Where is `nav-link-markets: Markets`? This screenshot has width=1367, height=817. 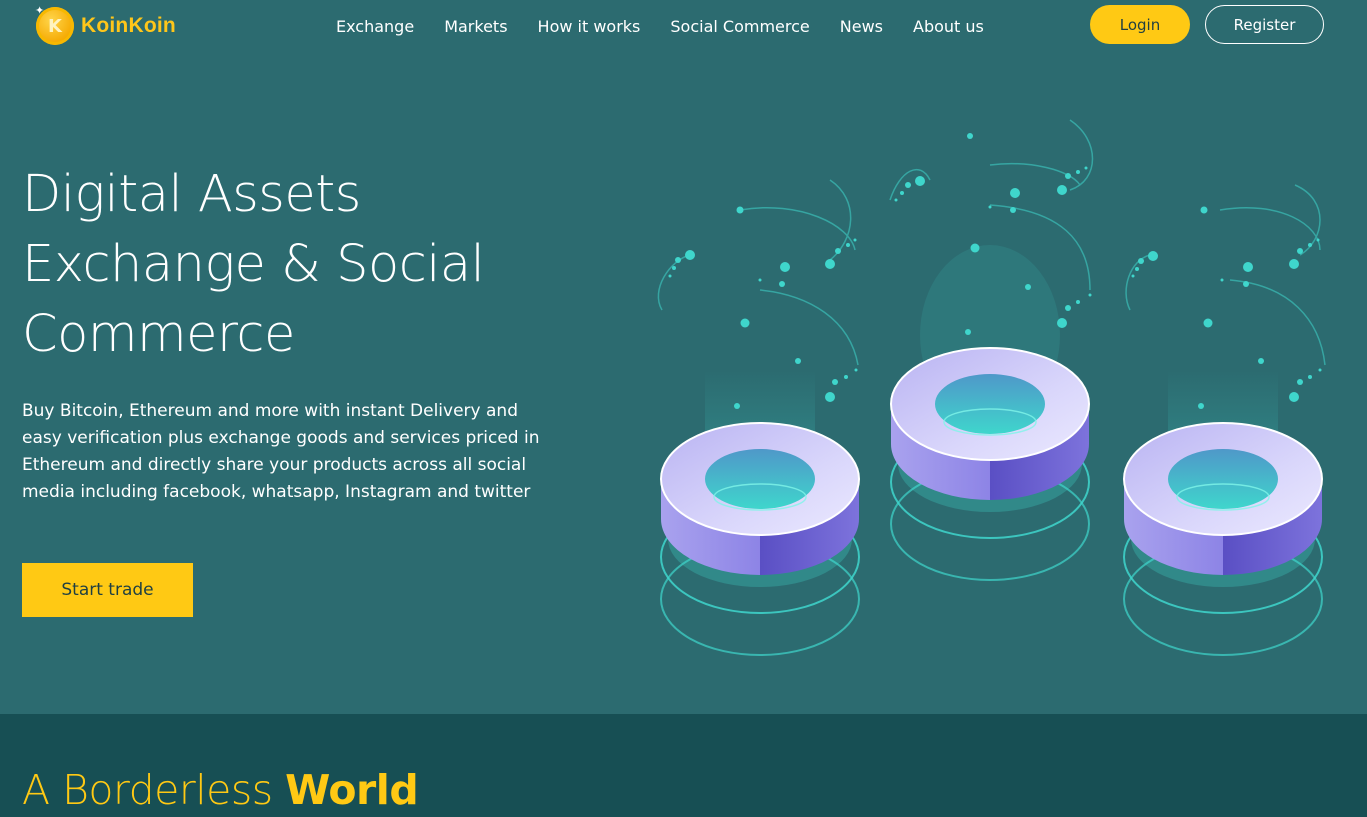
nav-link-markets: Markets is located at coordinates (475, 26).